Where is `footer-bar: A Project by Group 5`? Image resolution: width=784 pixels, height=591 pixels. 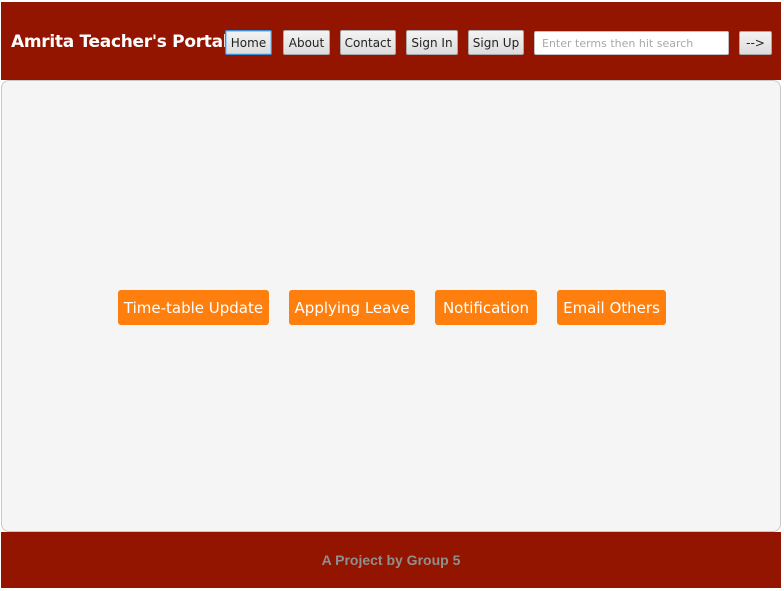
footer-bar: A Project by Group 5 is located at coordinates (391, 560).